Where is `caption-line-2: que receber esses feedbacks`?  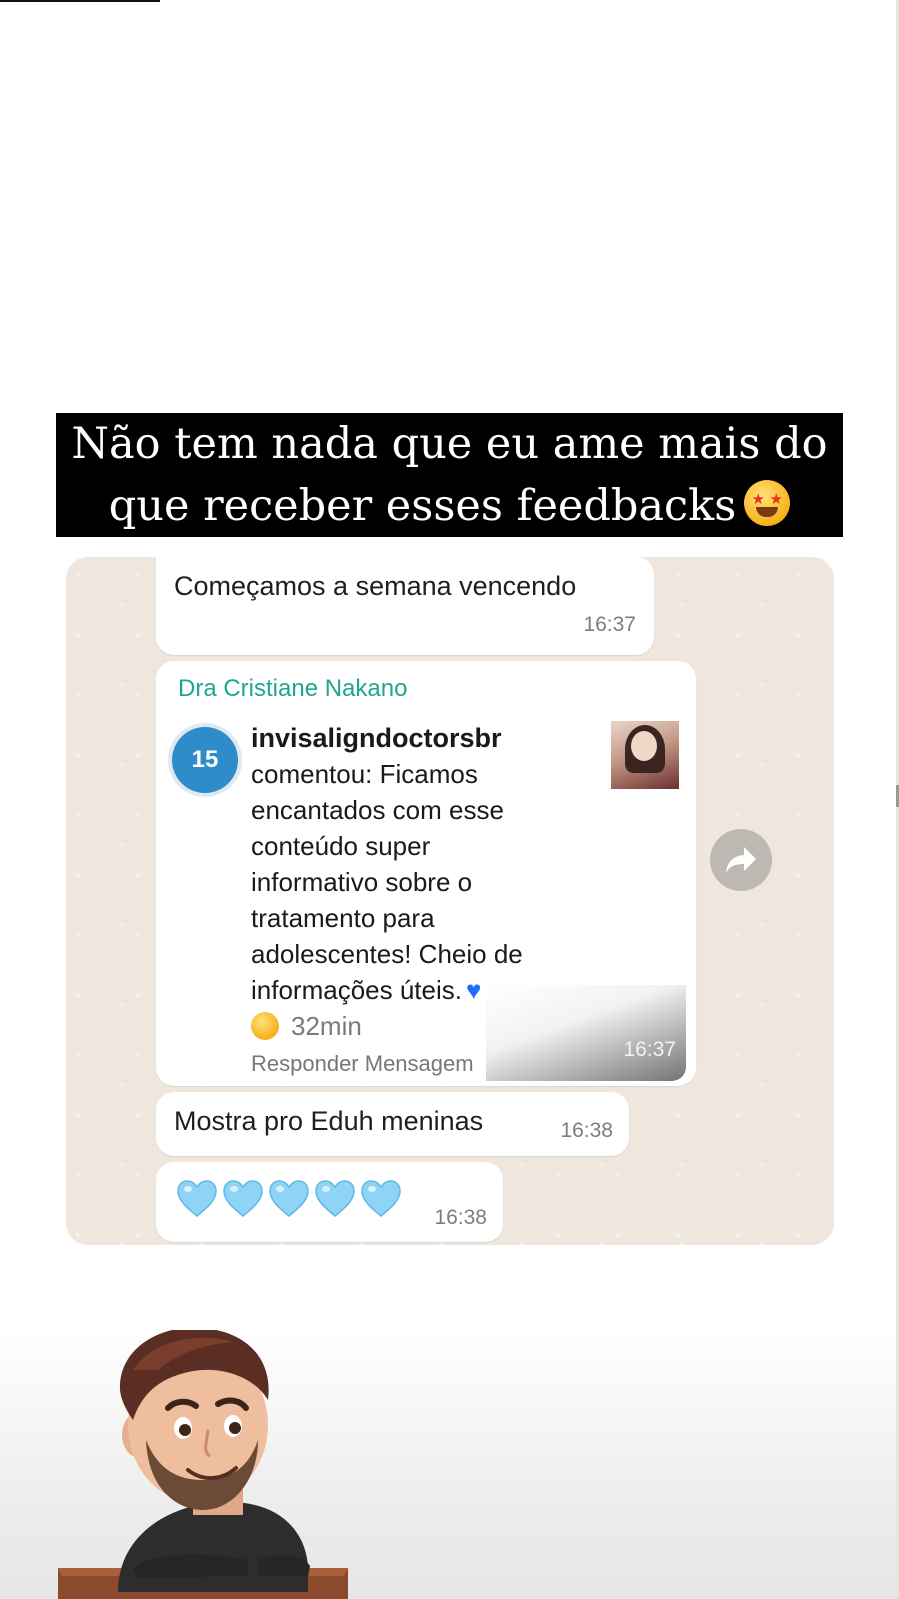 caption-line-2: que receber esses feedbacks is located at coordinates (422, 506).